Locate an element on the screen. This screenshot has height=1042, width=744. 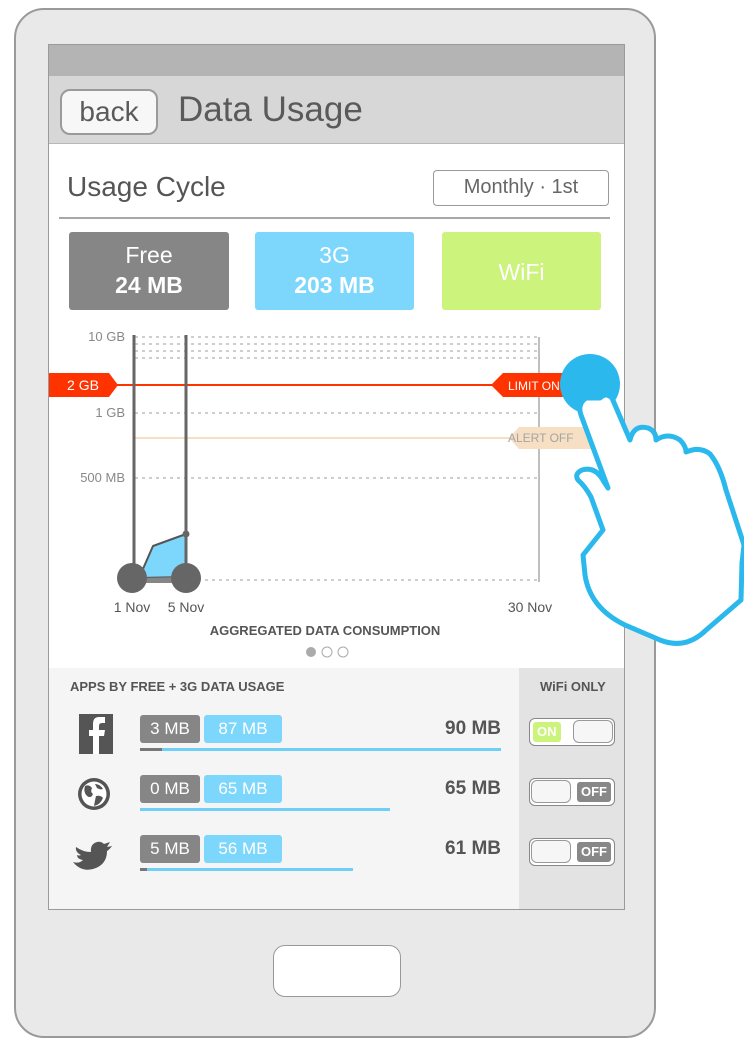
hand-pointer-icon is located at coordinates (659, 519).